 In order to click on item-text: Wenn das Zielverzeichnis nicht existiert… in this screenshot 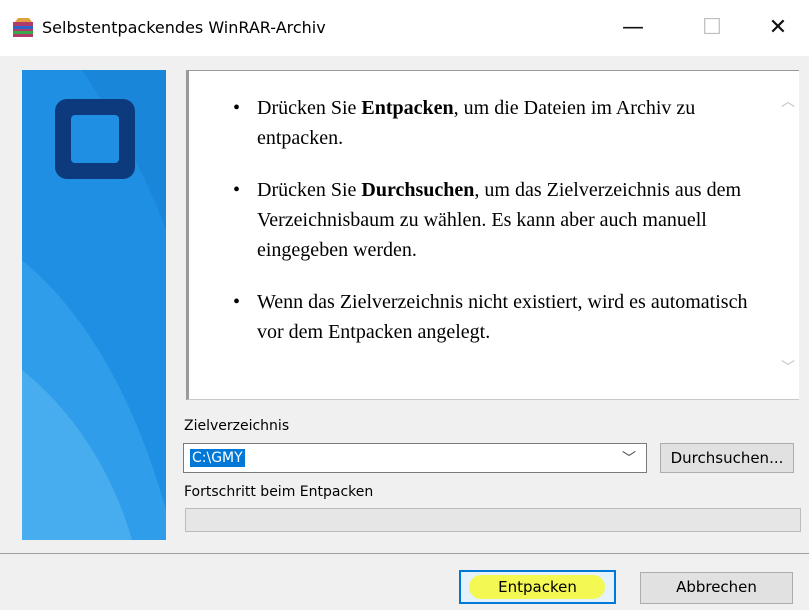, I will do `click(502, 317)`.